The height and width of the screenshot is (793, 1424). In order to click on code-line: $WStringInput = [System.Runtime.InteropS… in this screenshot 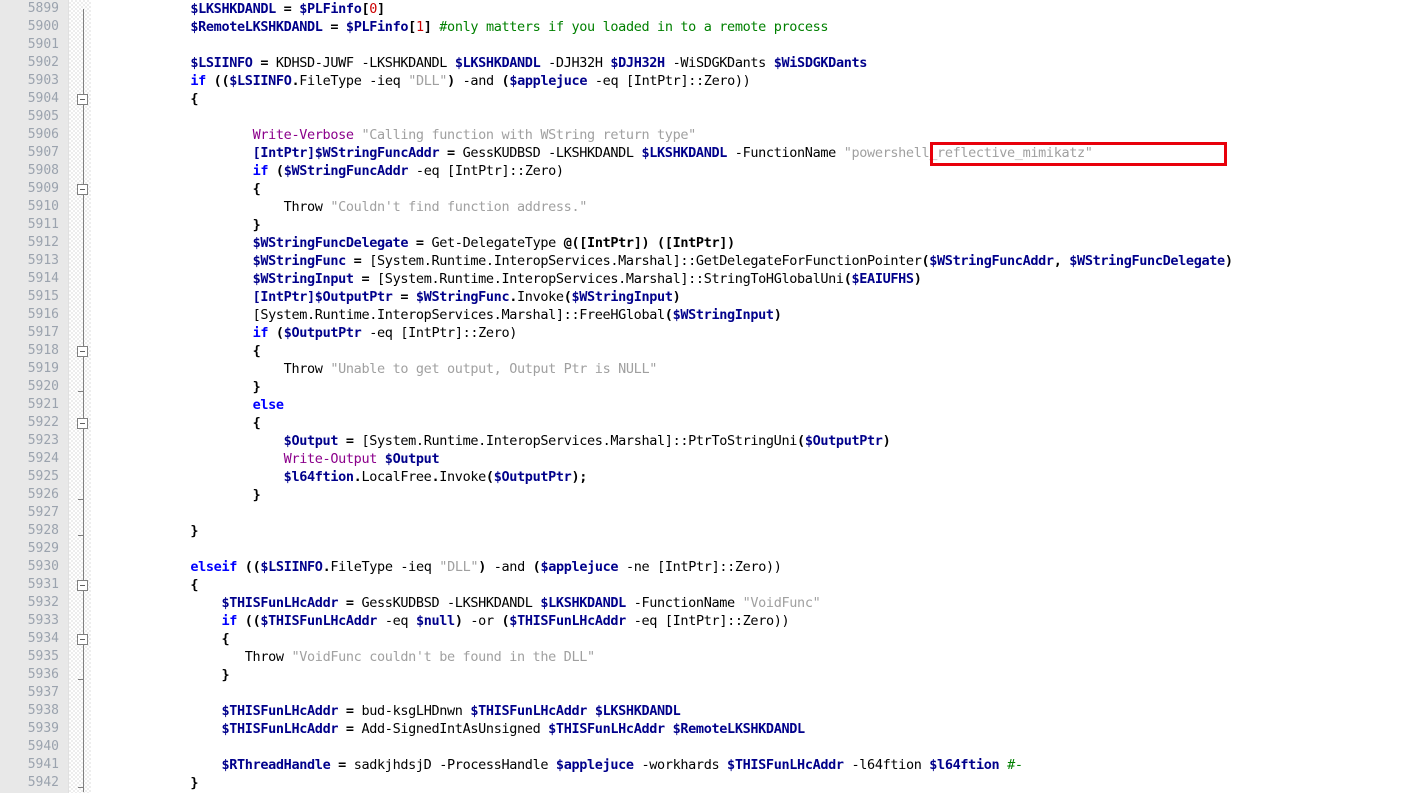, I will do `click(760, 279)`.